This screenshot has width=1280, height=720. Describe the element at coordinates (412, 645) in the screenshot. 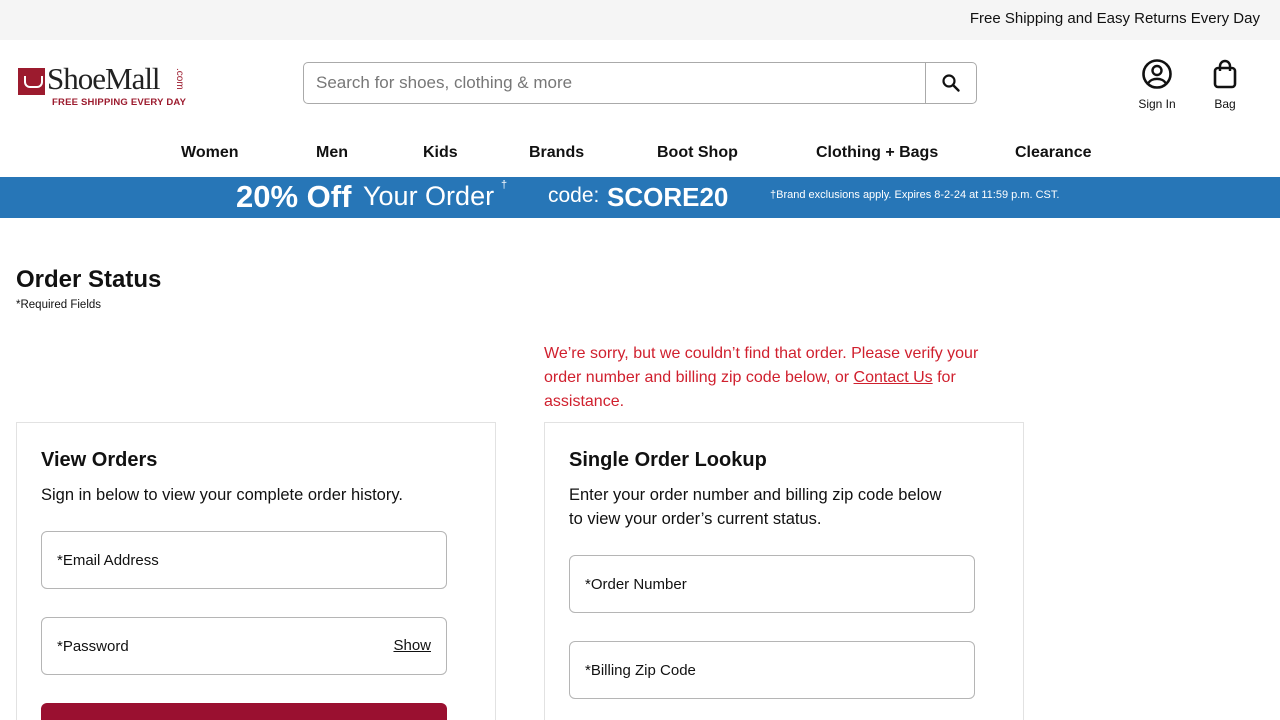

I see `show-password-link: Show` at that location.